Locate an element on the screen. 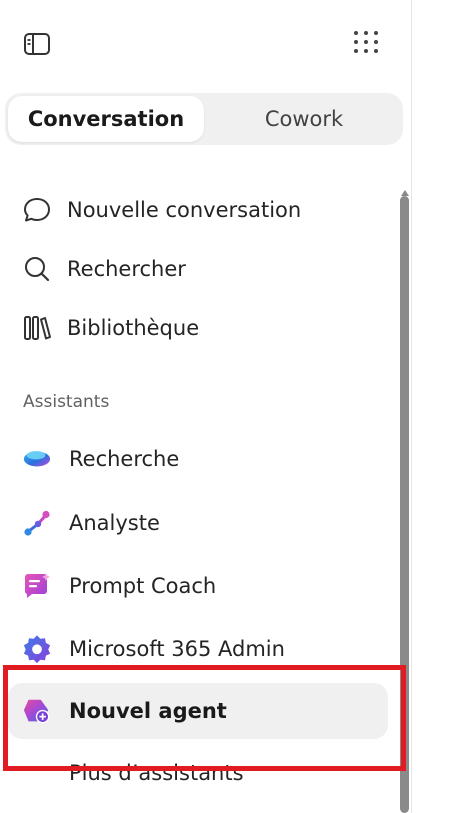 This screenshot has width=456, height=813. new-agent-icon is located at coordinates (37, 711).